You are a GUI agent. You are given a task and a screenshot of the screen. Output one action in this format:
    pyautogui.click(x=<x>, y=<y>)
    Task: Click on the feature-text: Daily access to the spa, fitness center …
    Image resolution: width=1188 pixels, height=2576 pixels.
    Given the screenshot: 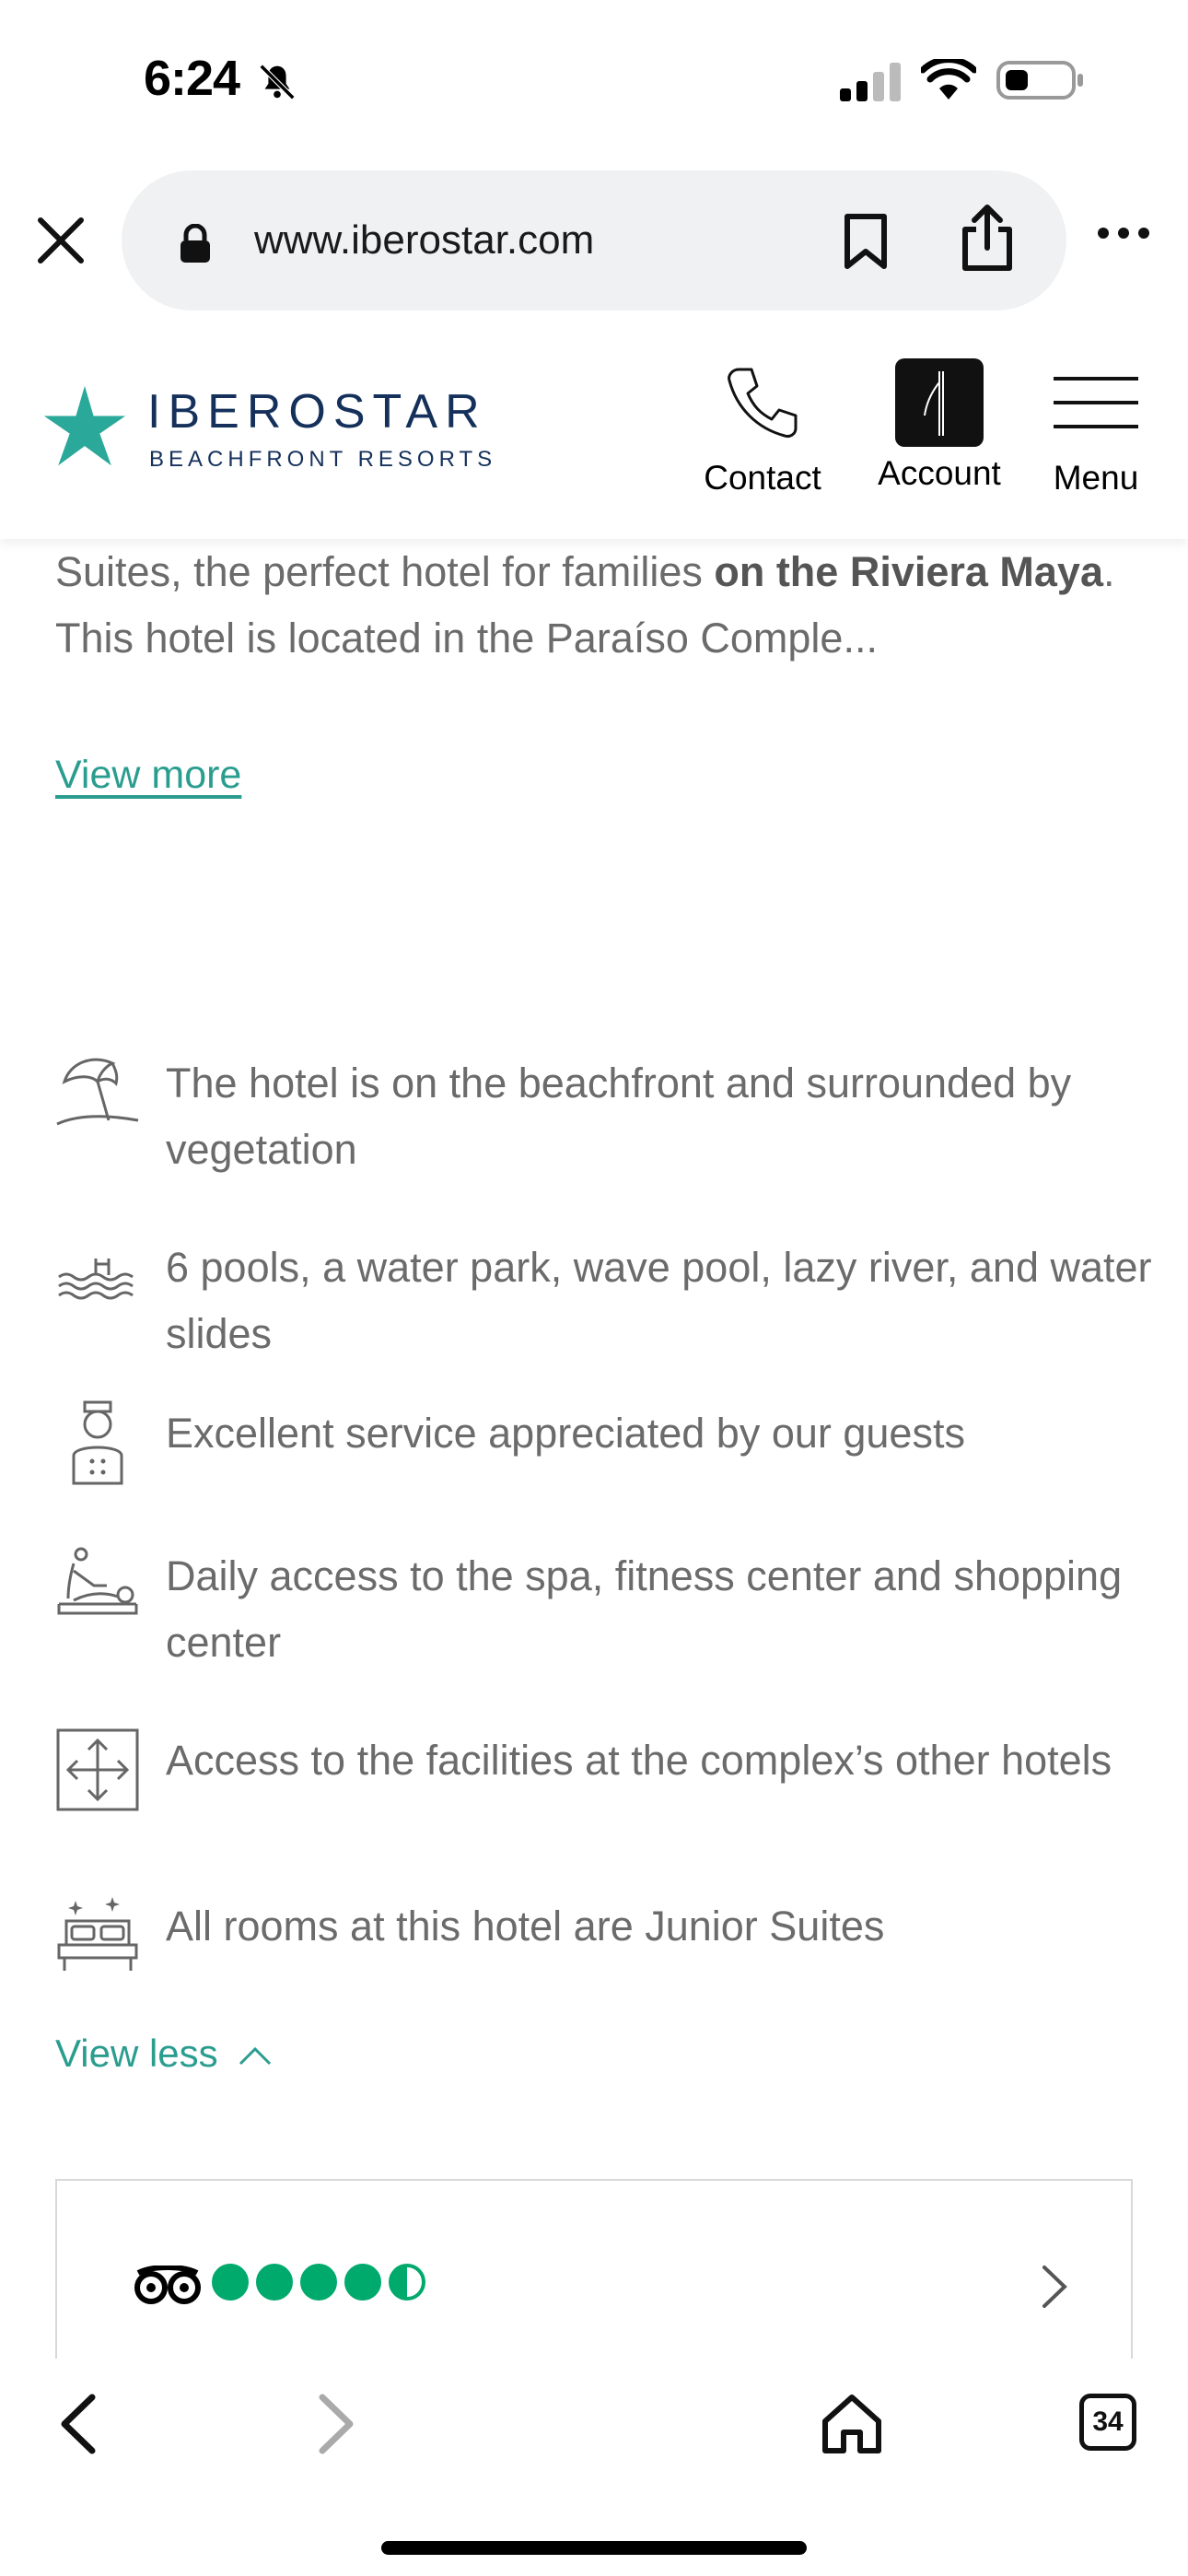 What is the action you would take?
    pyautogui.click(x=644, y=1609)
    